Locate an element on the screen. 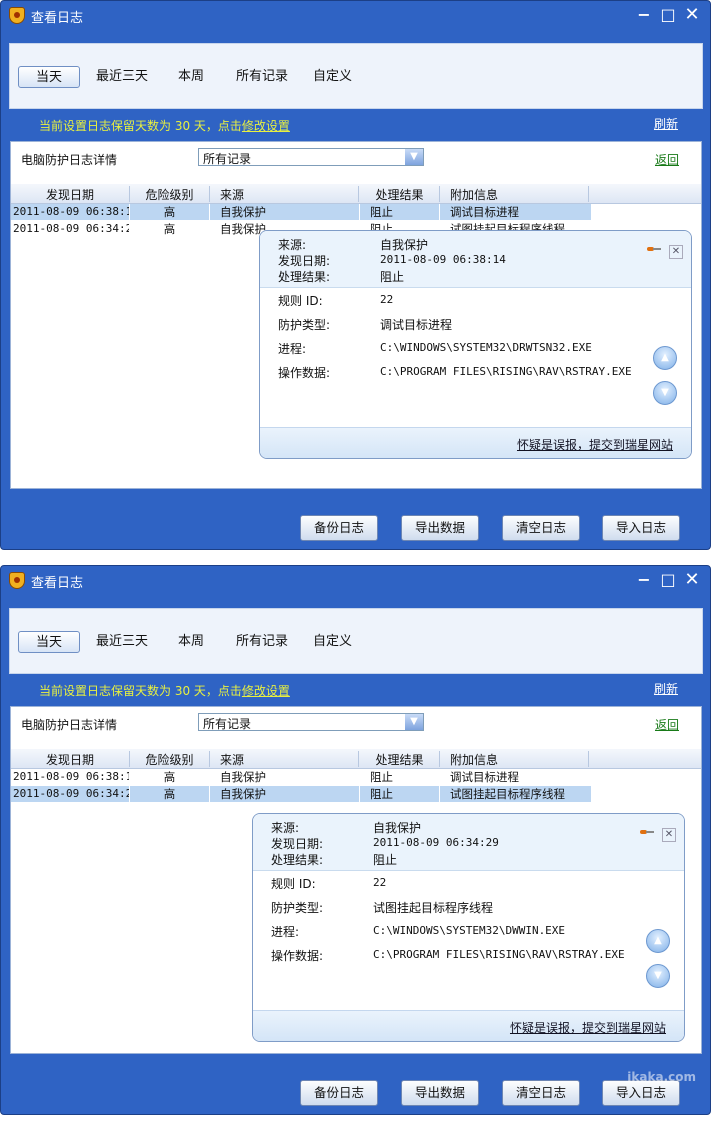 This screenshot has width=711, height=1133. popup-result-value: 阻止 is located at coordinates (392, 277).